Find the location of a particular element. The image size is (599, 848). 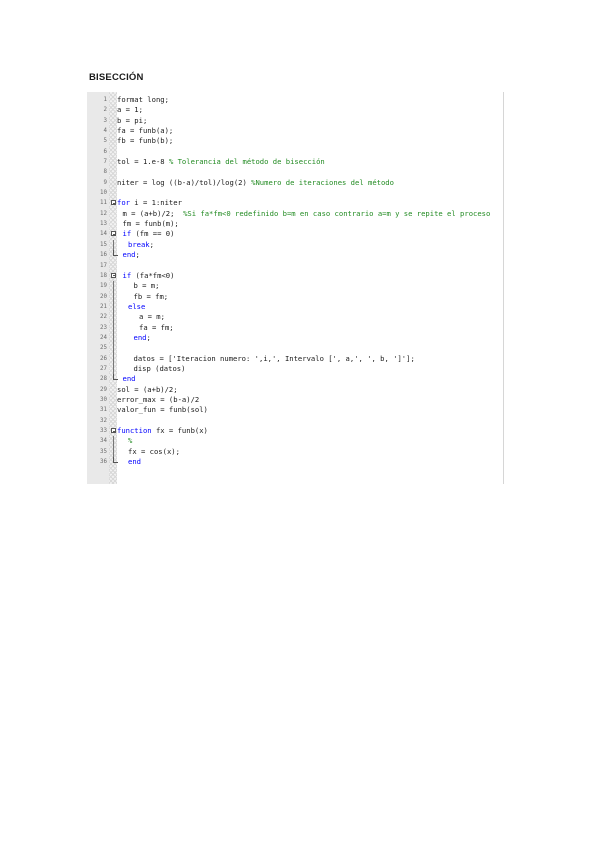

code-line: 33 function fx = funb(x) is located at coordinates (317, 431).